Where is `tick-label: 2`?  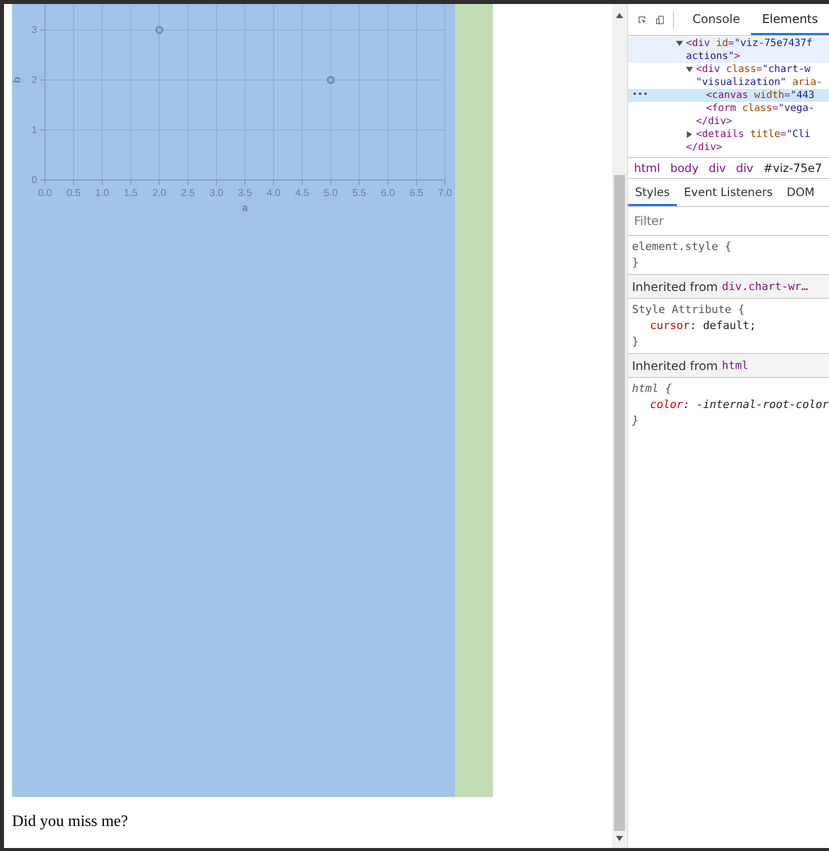
tick-label: 2 is located at coordinates (34, 80).